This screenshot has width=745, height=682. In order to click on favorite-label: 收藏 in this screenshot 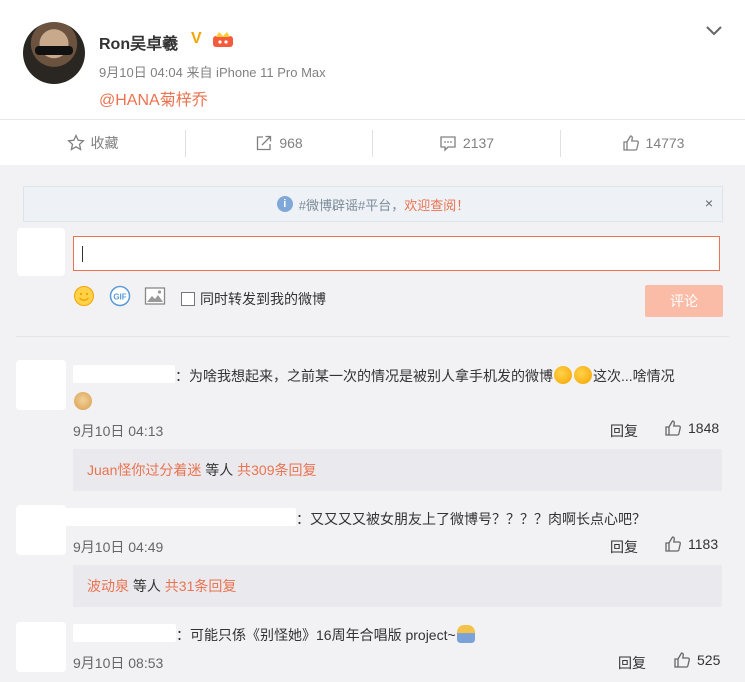, I will do `click(104, 143)`.